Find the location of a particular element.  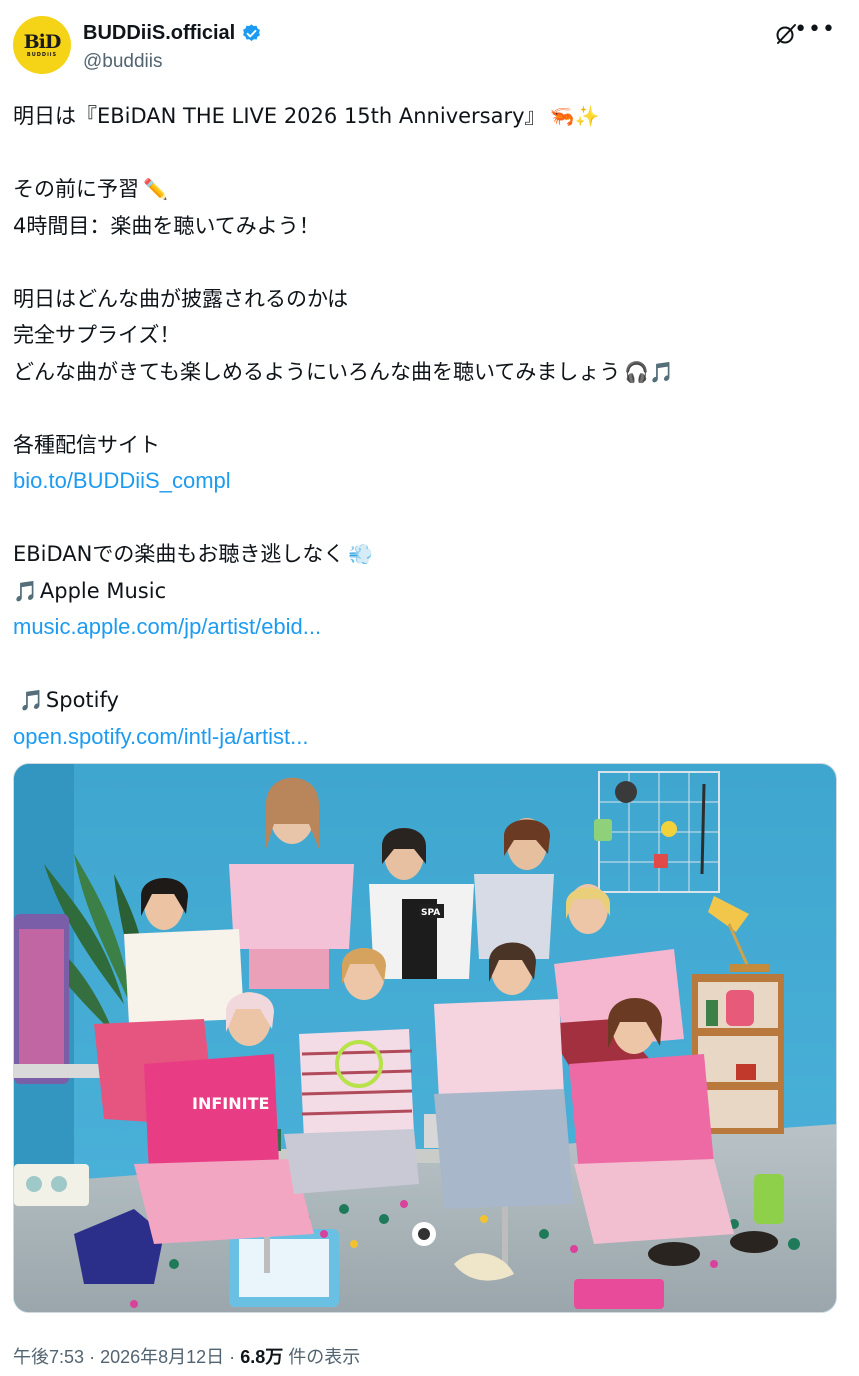

apple-music-label: Apple Music is located at coordinates (103, 590).